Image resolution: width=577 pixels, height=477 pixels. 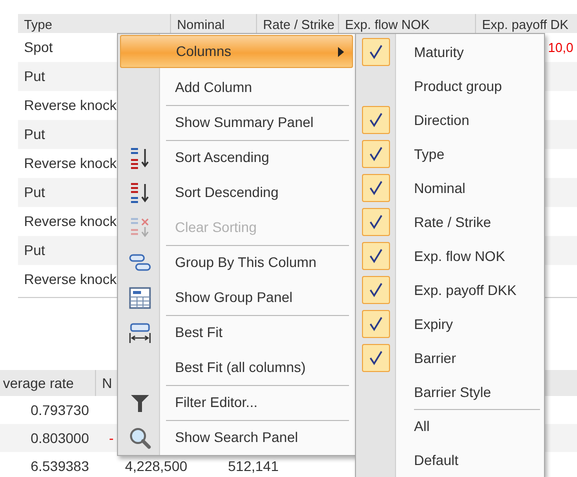 I want to click on menu-item: Group By This Column, so click(x=236, y=262).